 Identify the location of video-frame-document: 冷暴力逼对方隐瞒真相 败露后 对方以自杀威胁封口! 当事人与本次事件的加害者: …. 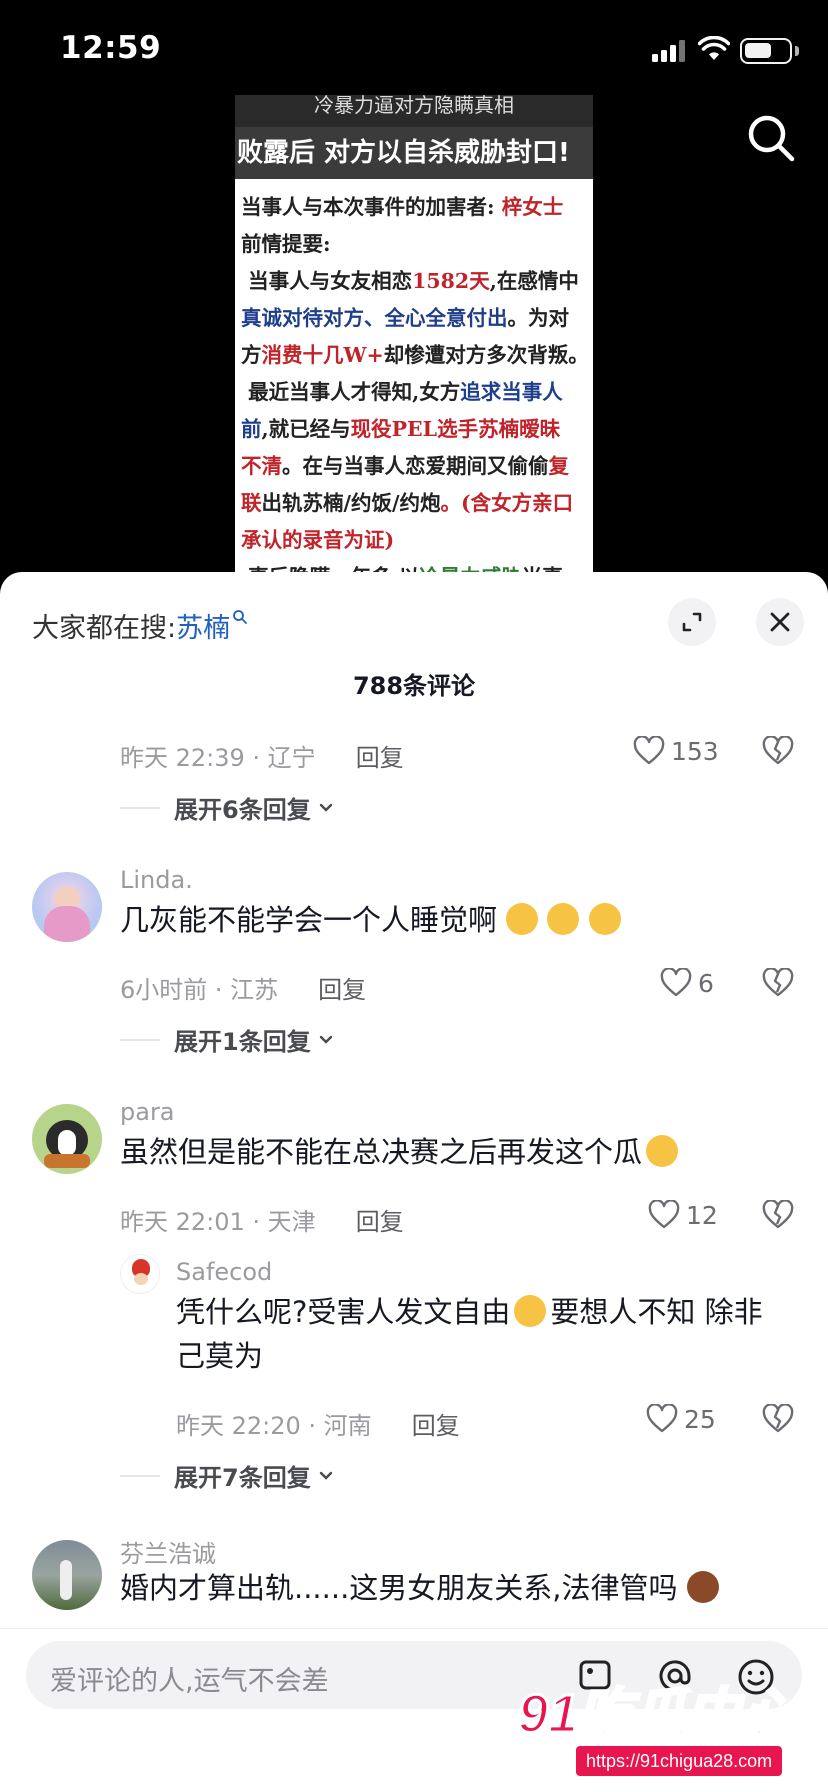
(414, 342).